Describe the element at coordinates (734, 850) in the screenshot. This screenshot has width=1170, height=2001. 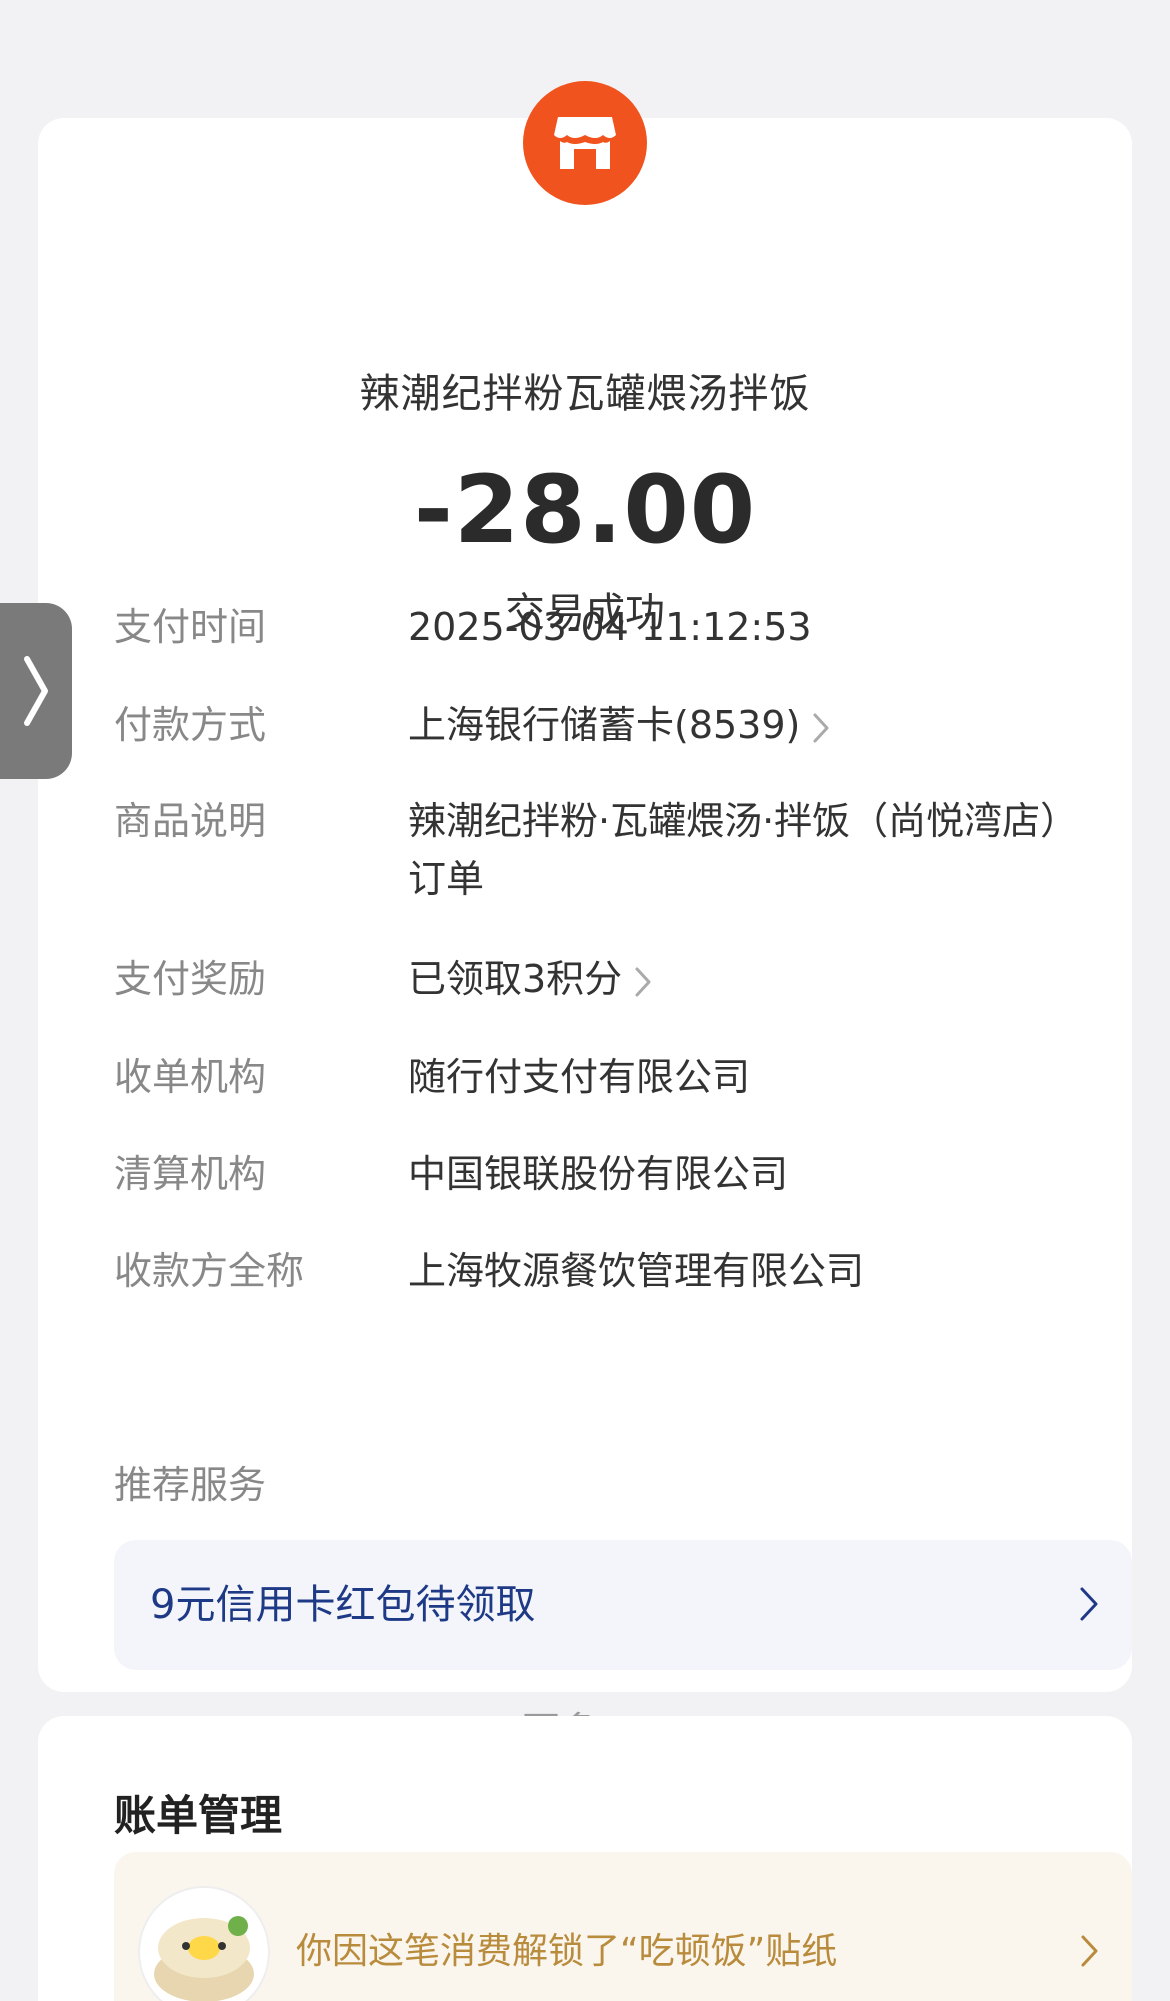
I see `detail-value: 辣潮纪拌粉·瓦罐煨汤·拌饭（尚悦湾店）订单` at that location.